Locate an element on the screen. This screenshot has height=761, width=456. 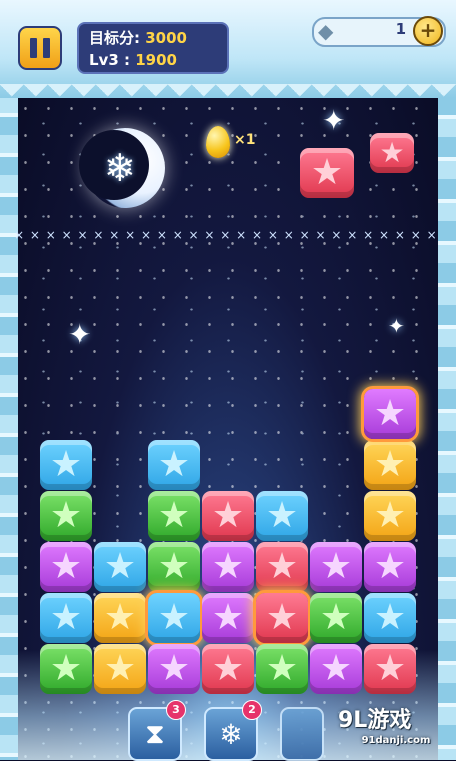
watermark: 9L游戏 91danji.com is located at coordinates (396, 733).